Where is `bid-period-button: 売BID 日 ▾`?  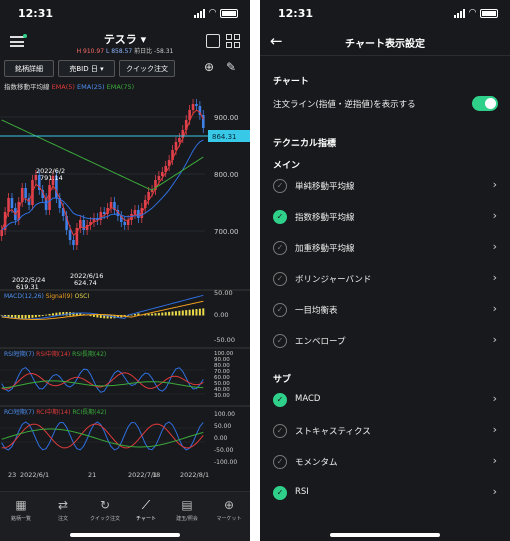
bid-period-button: 売BID 日 ▾ is located at coordinates (86, 68).